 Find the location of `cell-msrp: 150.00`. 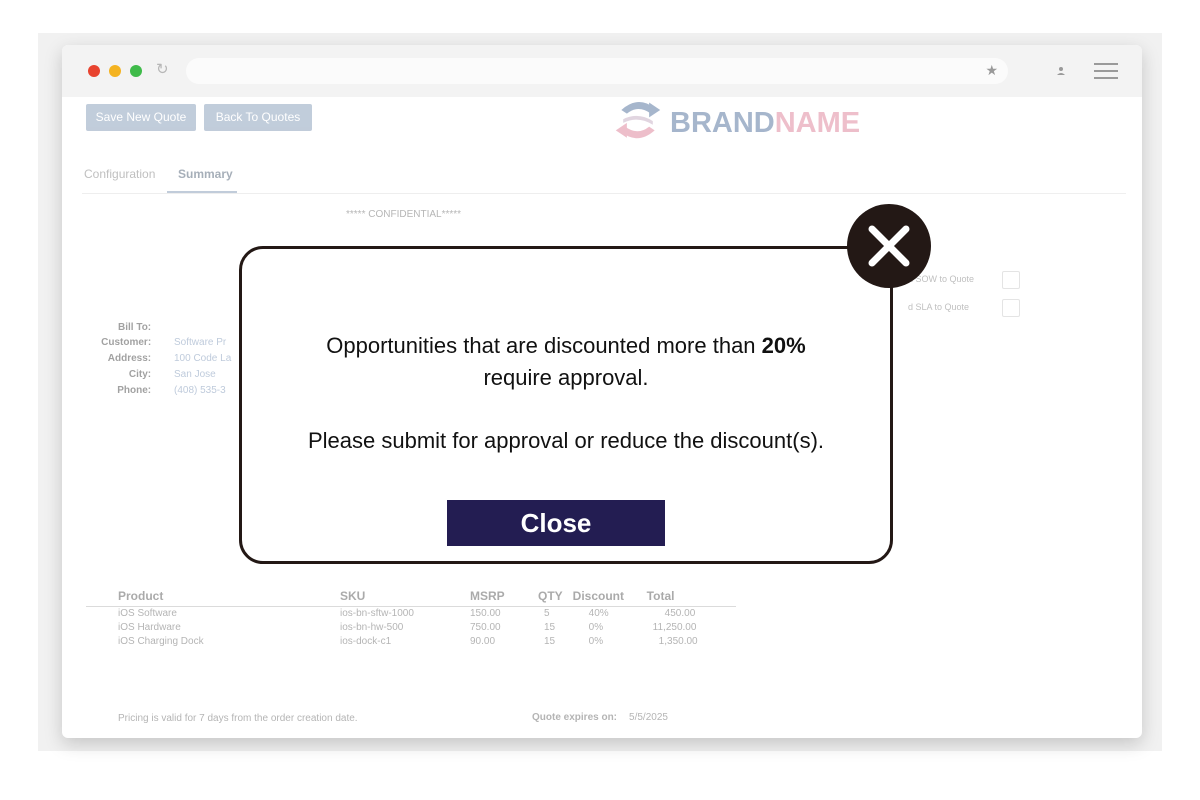

cell-msrp: 150.00 is located at coordinates (485, 613).